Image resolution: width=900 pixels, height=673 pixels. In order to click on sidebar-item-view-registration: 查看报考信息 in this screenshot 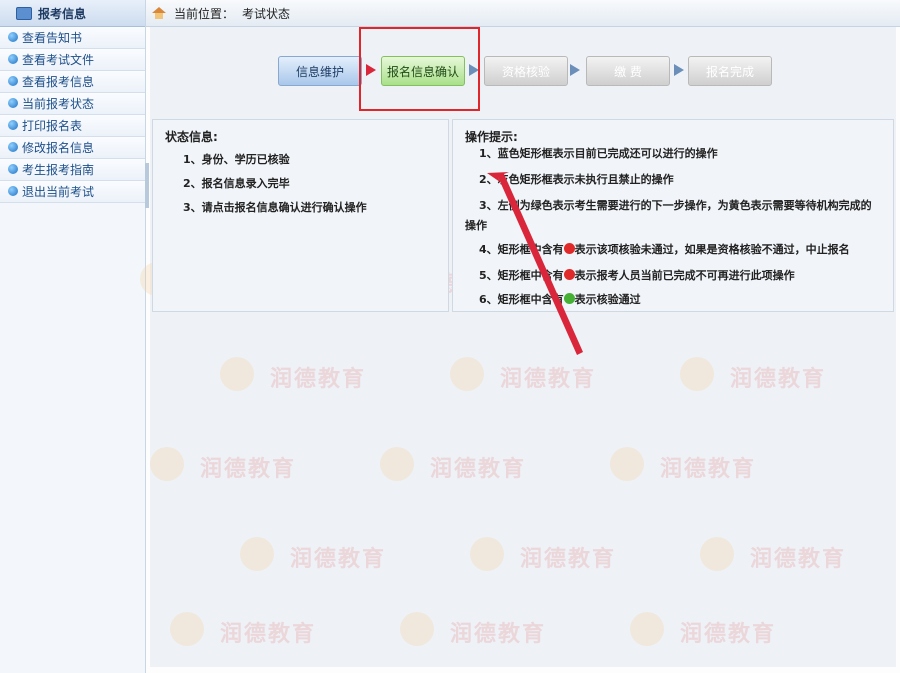, I will do `click(72, 82)`.